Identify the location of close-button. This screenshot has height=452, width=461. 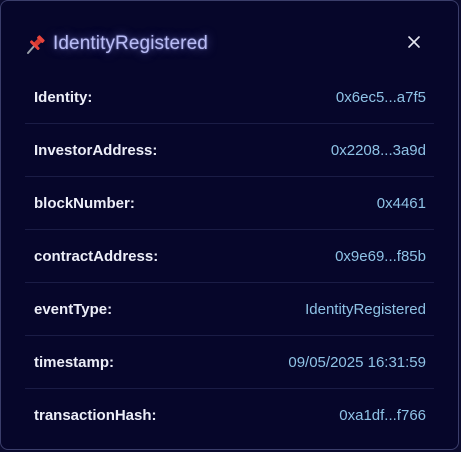
(414, 42).